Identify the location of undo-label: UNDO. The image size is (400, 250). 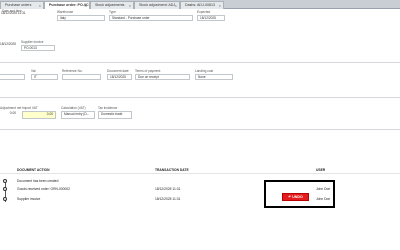
(297, 197).